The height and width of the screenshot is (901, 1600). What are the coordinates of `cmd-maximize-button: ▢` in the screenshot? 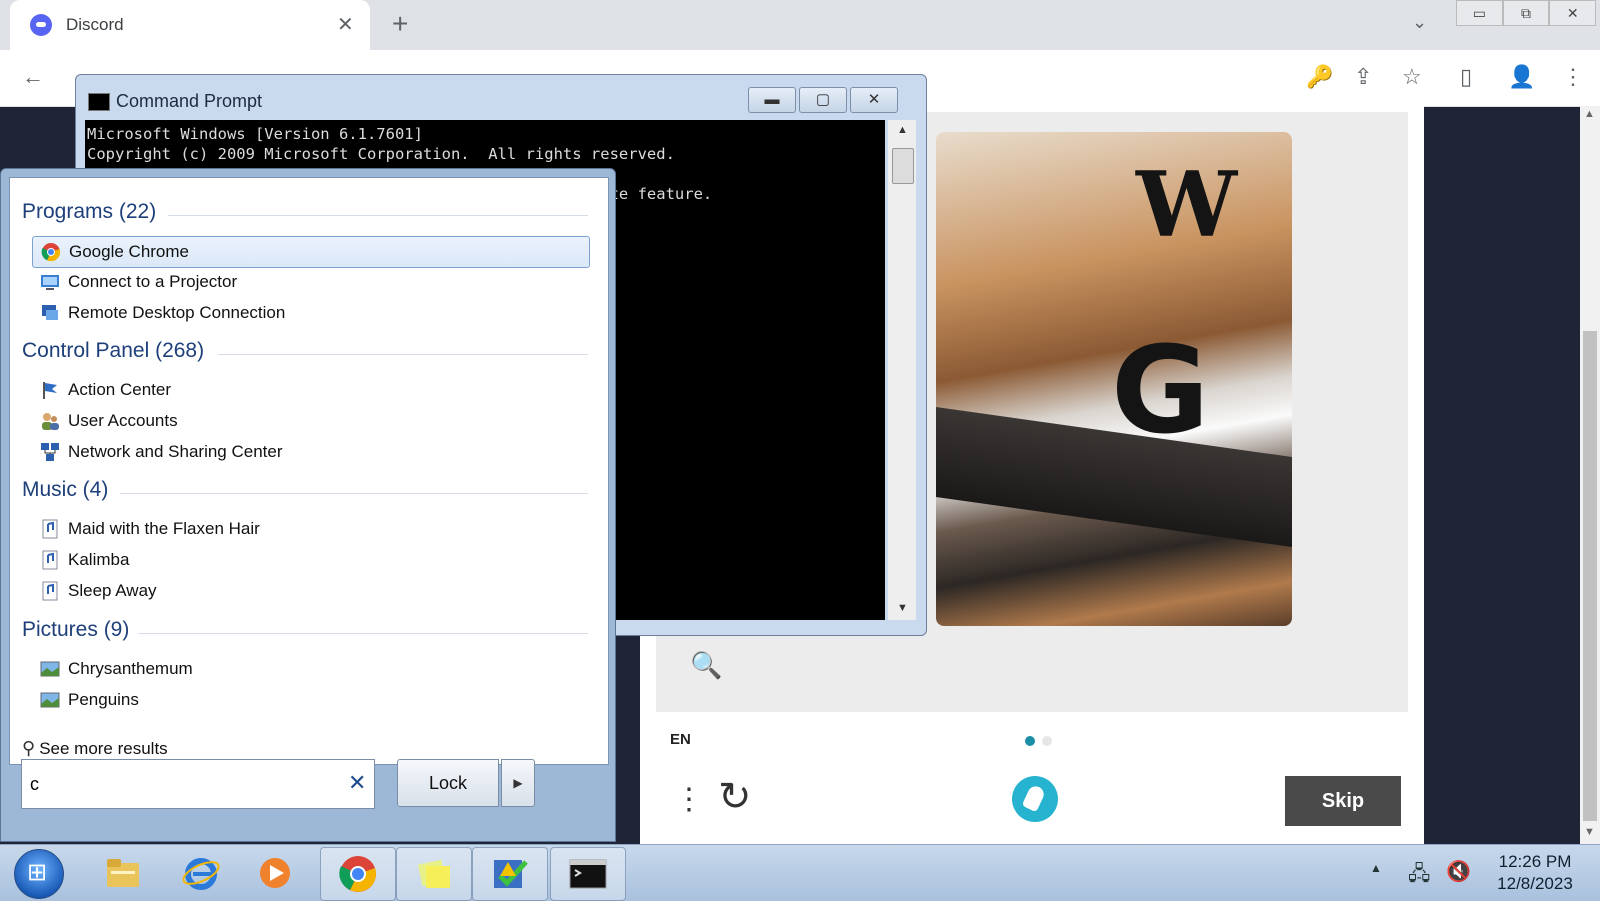 It's located at (823, 100).